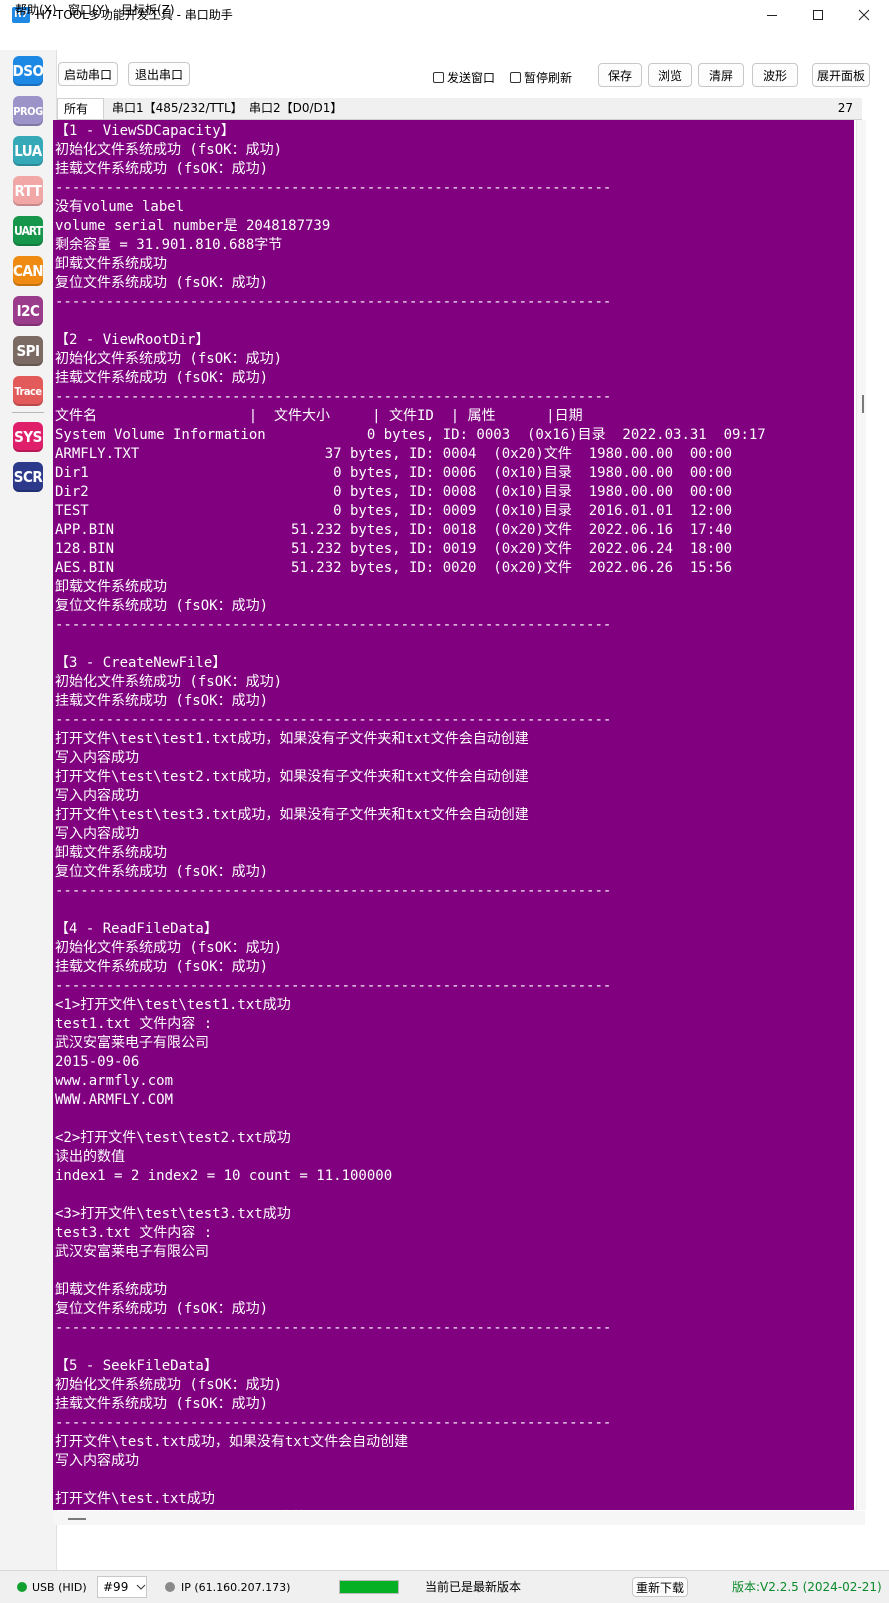  What do you see at coordinates (148, 10) in the screenshot?
I see `menu-target-board: 目标板(Z)` at bounding box center [148, 10].